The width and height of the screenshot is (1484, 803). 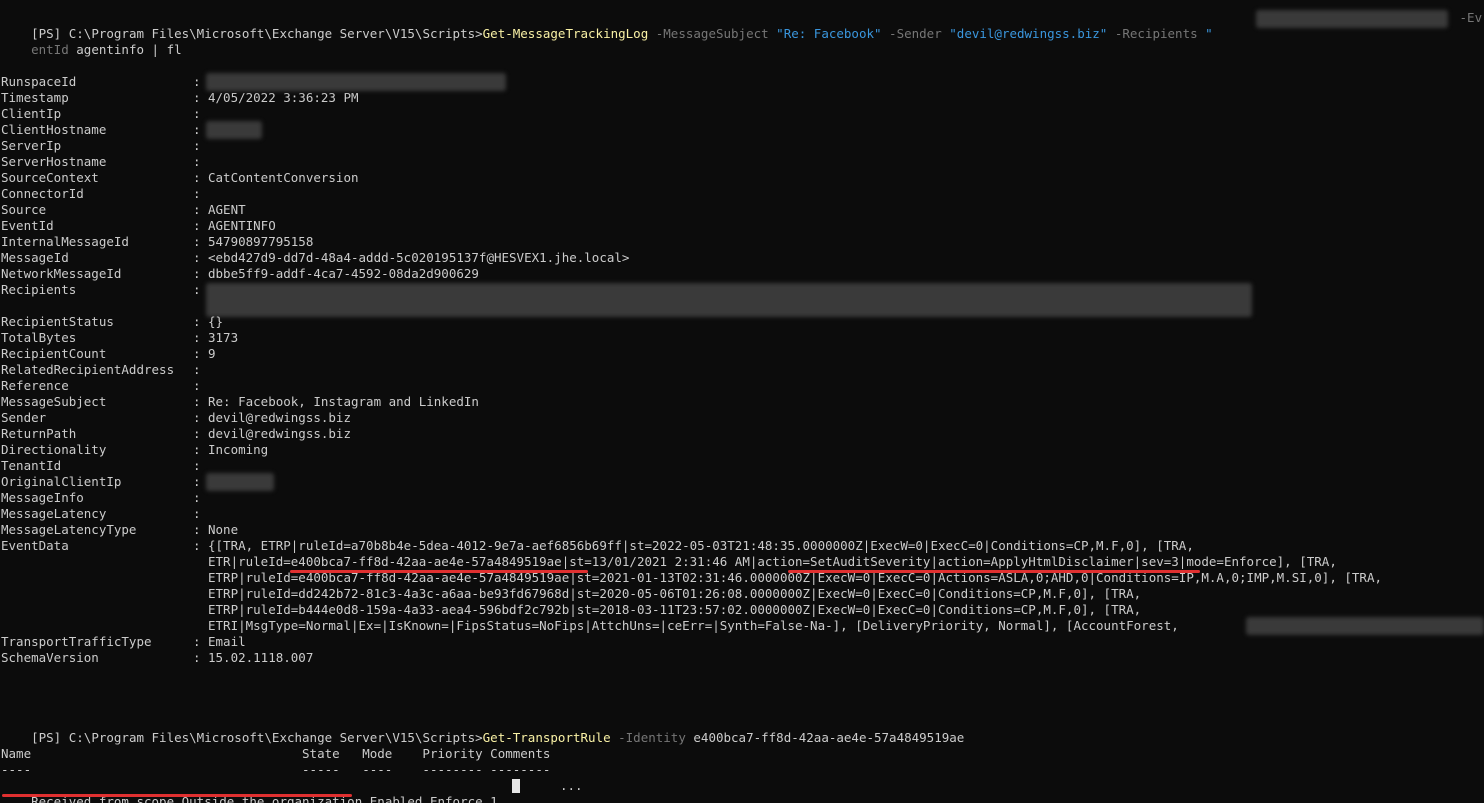 What do you see at coordinates (223, 337) in the screenshot?
I see `field-value: 3173` at bounding box center [223, 337].